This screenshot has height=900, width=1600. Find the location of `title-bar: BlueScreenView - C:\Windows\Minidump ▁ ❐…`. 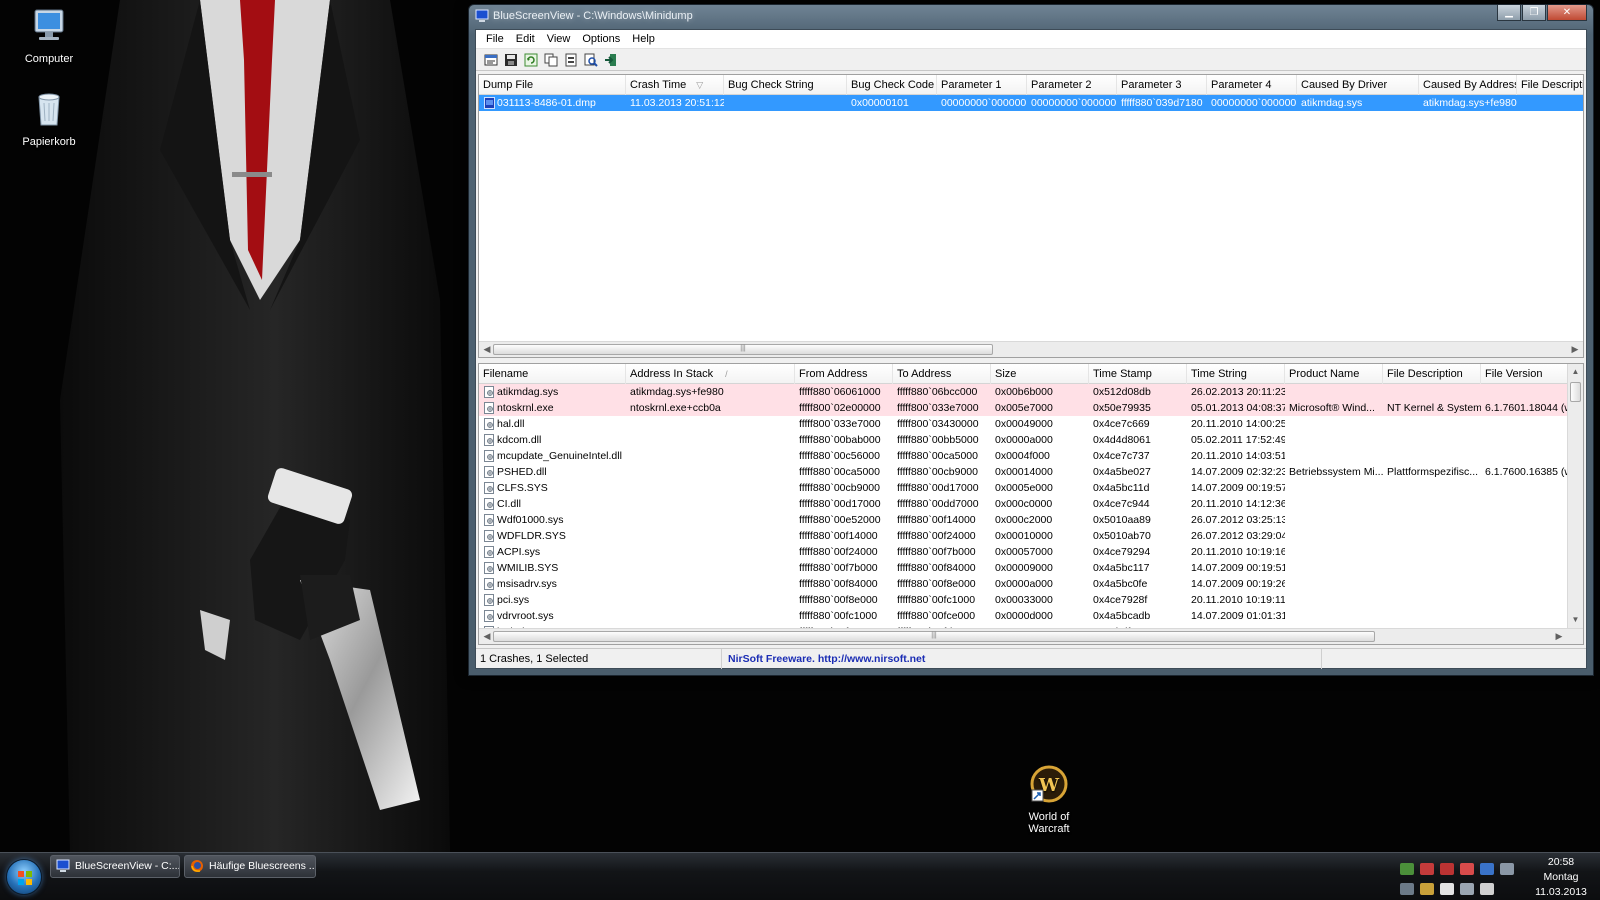

title-bar: BlueScreenView - C:\Windows\Minidump ▁ ❐… is located at coordinates (1031, 16).